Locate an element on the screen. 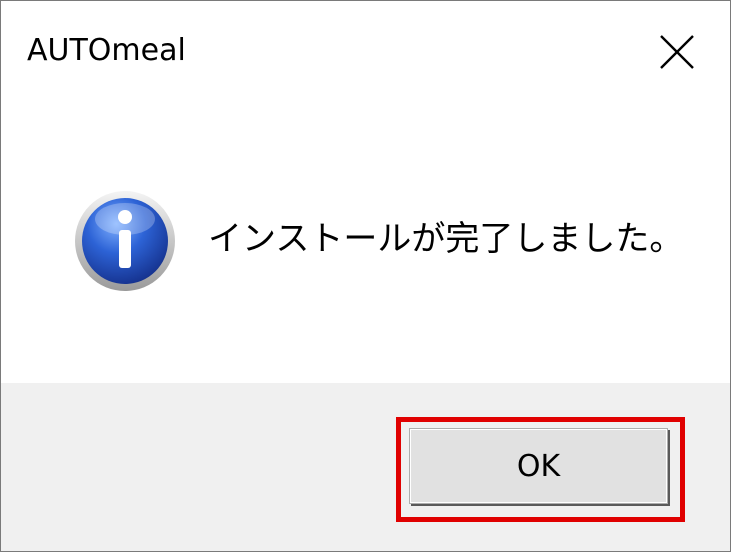 This screenshot has height=552, width=731. info-icon is located at coordinates (125, 241).